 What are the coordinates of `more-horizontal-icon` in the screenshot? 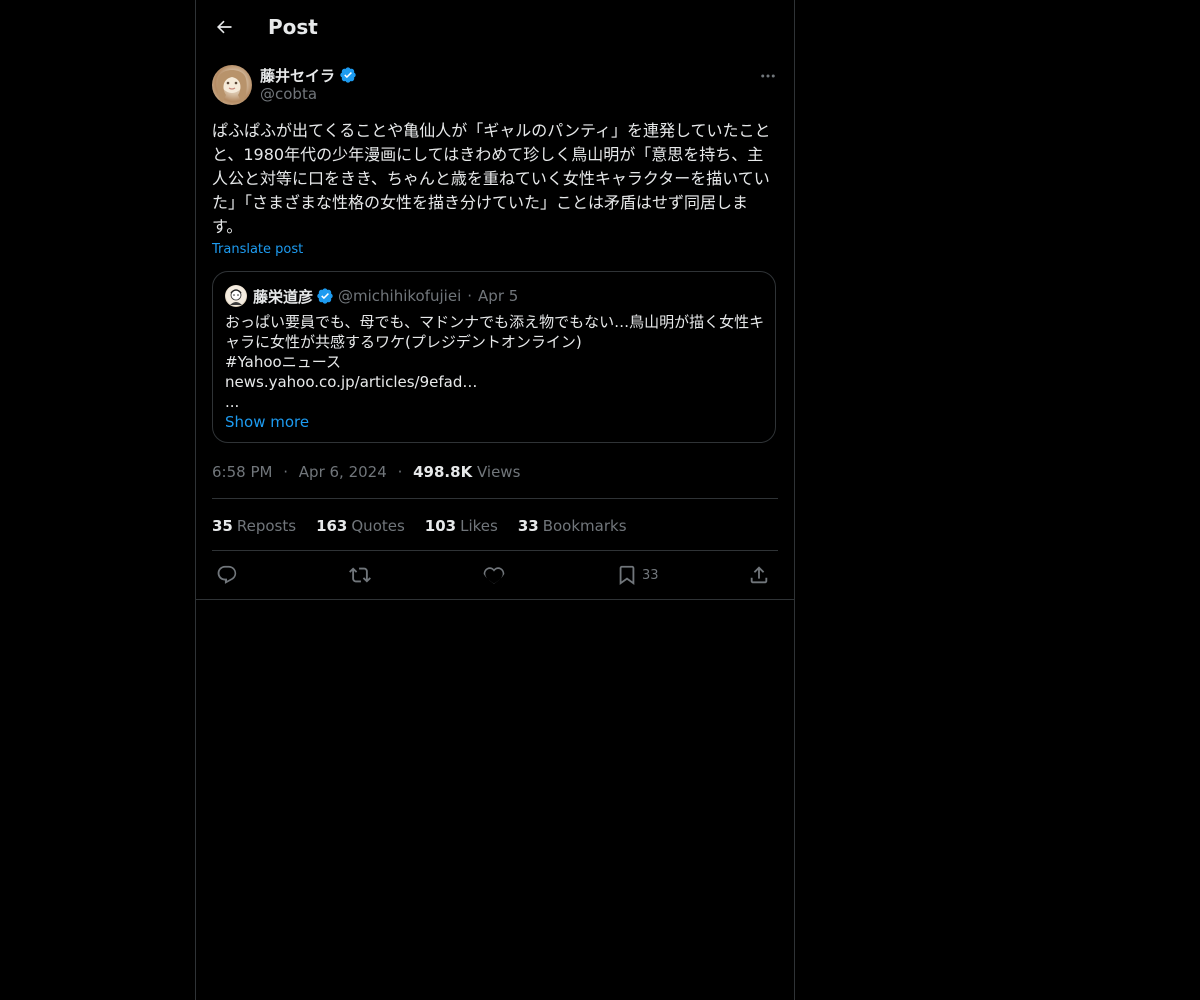 It's located at (768, 76).